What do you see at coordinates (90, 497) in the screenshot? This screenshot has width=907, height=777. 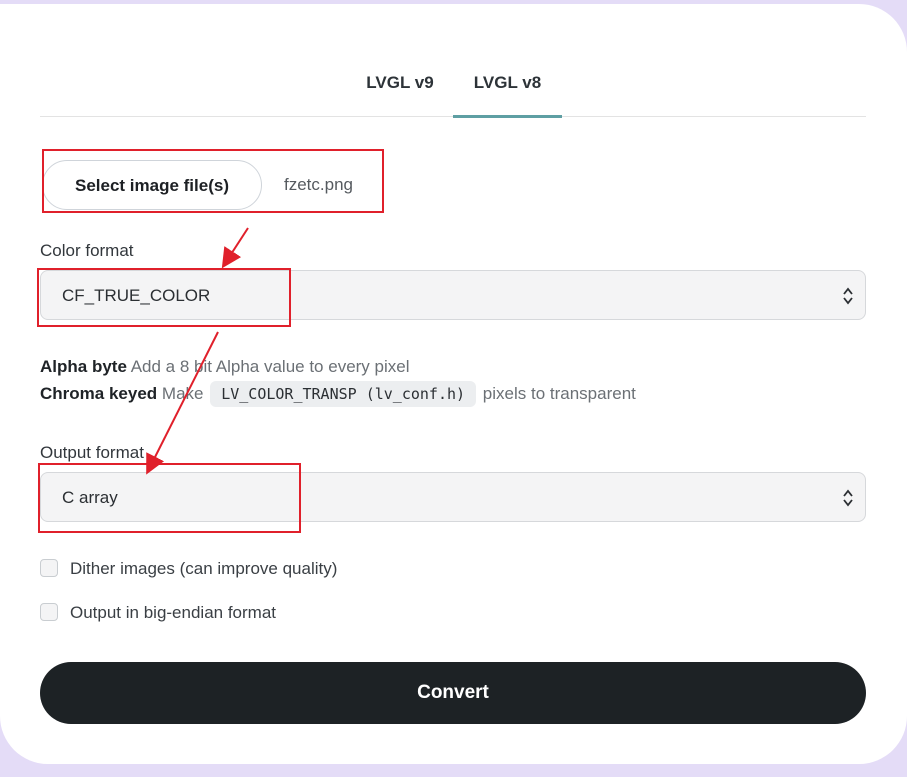 I see `output-format-value: C array` at bounding box center [90, 497].